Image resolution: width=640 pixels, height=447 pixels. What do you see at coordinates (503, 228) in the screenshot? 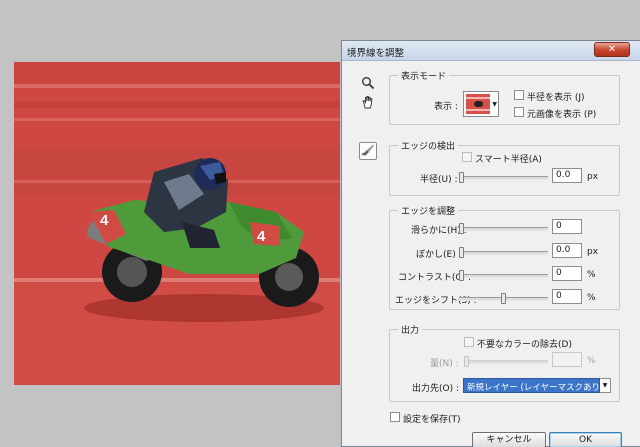
I see `smooth-slider` at bounding box center [503, 228].